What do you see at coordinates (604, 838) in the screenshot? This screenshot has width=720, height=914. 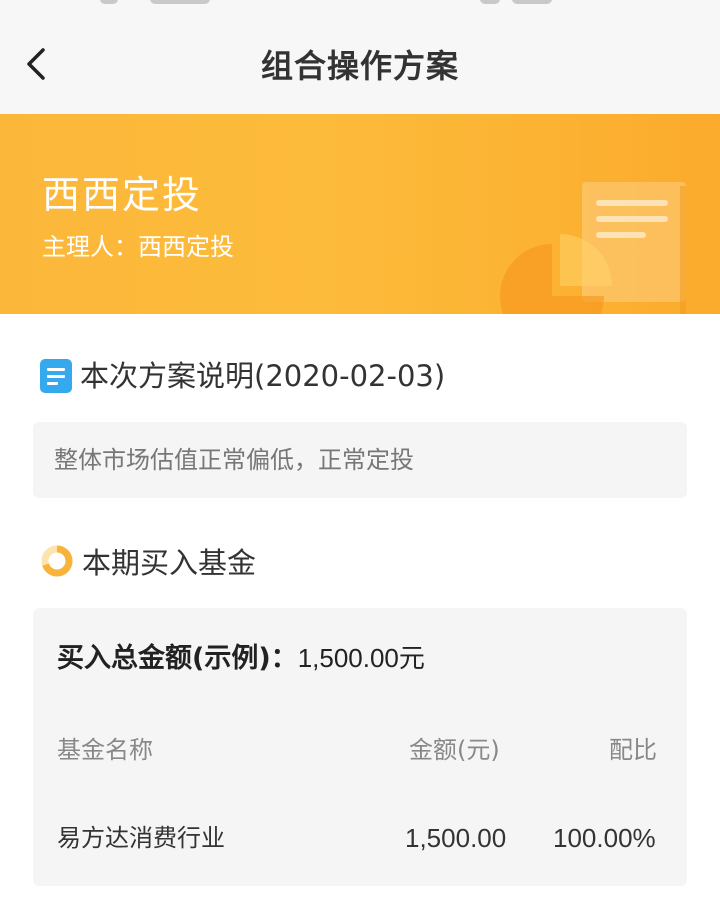 I see `fund-ratio: 100.00%` at bounding box center [604, 838].